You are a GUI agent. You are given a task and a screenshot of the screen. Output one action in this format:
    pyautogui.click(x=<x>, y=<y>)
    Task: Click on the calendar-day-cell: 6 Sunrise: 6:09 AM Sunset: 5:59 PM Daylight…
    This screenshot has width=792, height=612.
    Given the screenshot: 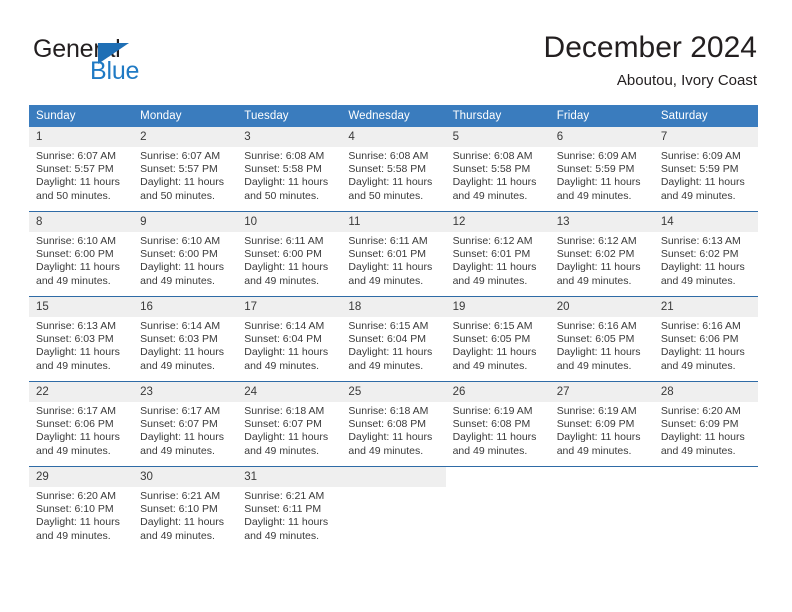 What is the action you would take?
    pyautogui.click(x=601, y=169)
    